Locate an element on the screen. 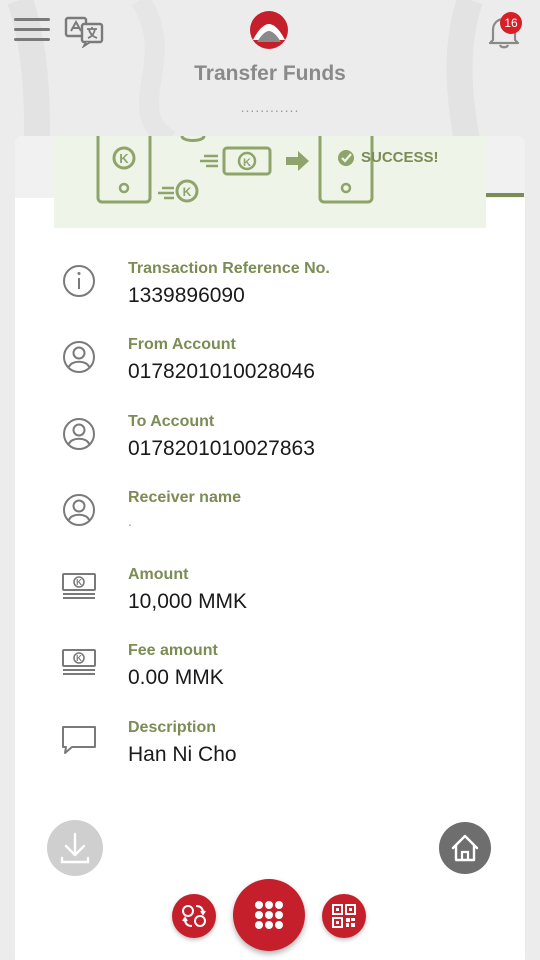  home-icon is located at coordinates (465, 848).